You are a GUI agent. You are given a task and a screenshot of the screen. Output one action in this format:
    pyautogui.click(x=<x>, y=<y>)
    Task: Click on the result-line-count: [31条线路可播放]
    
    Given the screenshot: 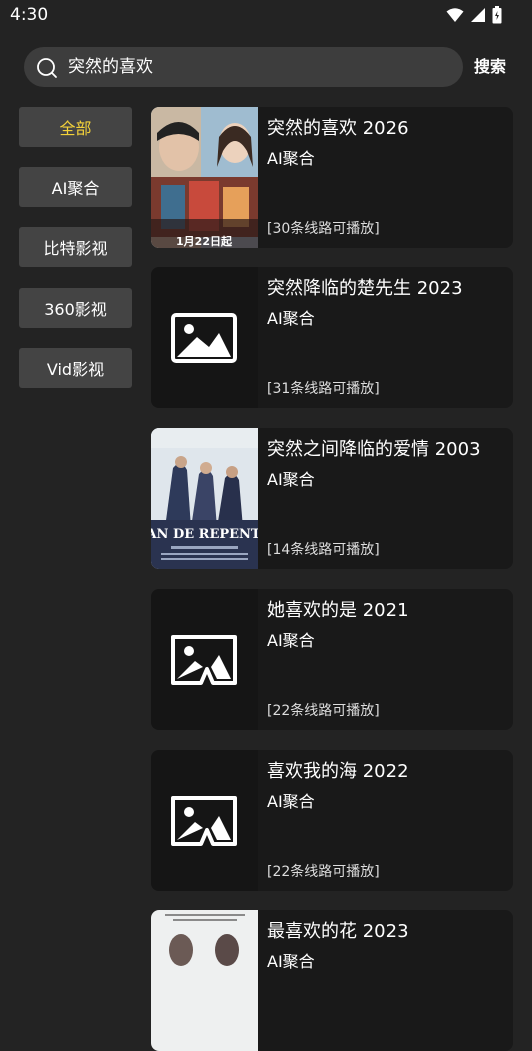 What is the action you would take?
    pyautogui.click(x=323, y=389)
    